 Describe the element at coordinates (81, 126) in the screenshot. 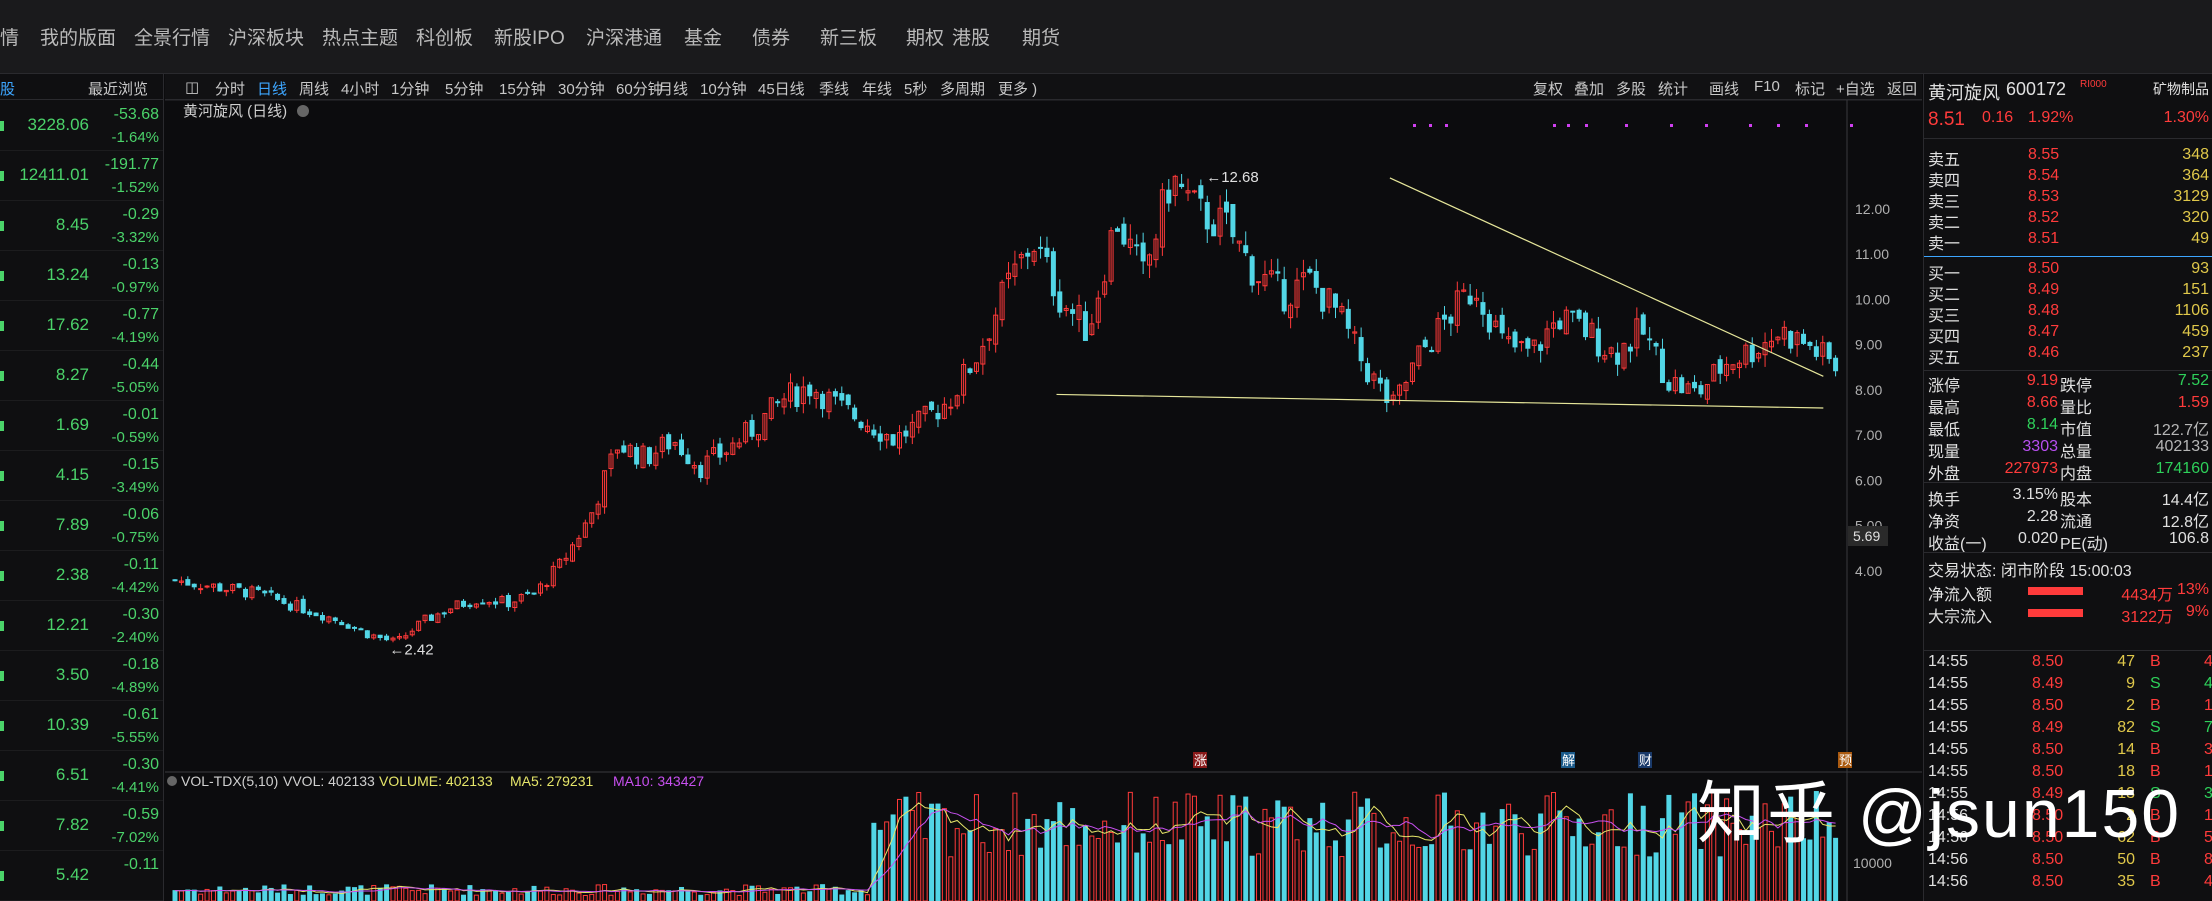

I see `watchlist-row: 3228.06 -53.68 -1.64%` at that location.